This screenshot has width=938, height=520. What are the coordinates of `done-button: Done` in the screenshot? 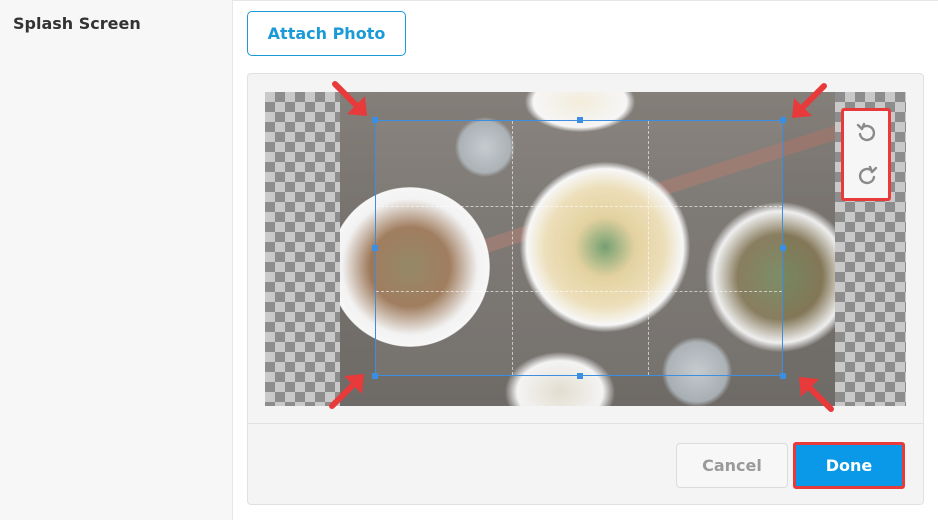 It's located at (849, 465).